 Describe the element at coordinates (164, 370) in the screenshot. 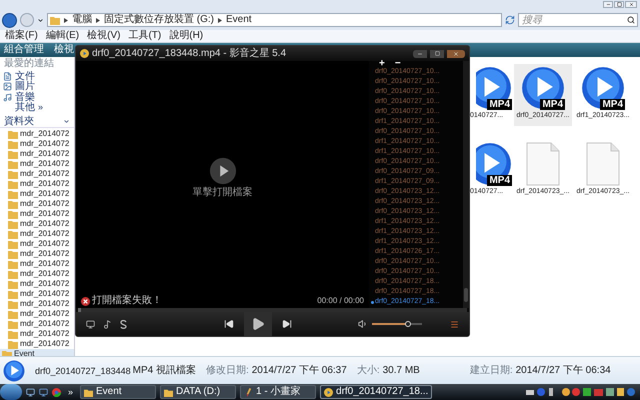

I see `file-type: MP4 視訊檔案` at that location.